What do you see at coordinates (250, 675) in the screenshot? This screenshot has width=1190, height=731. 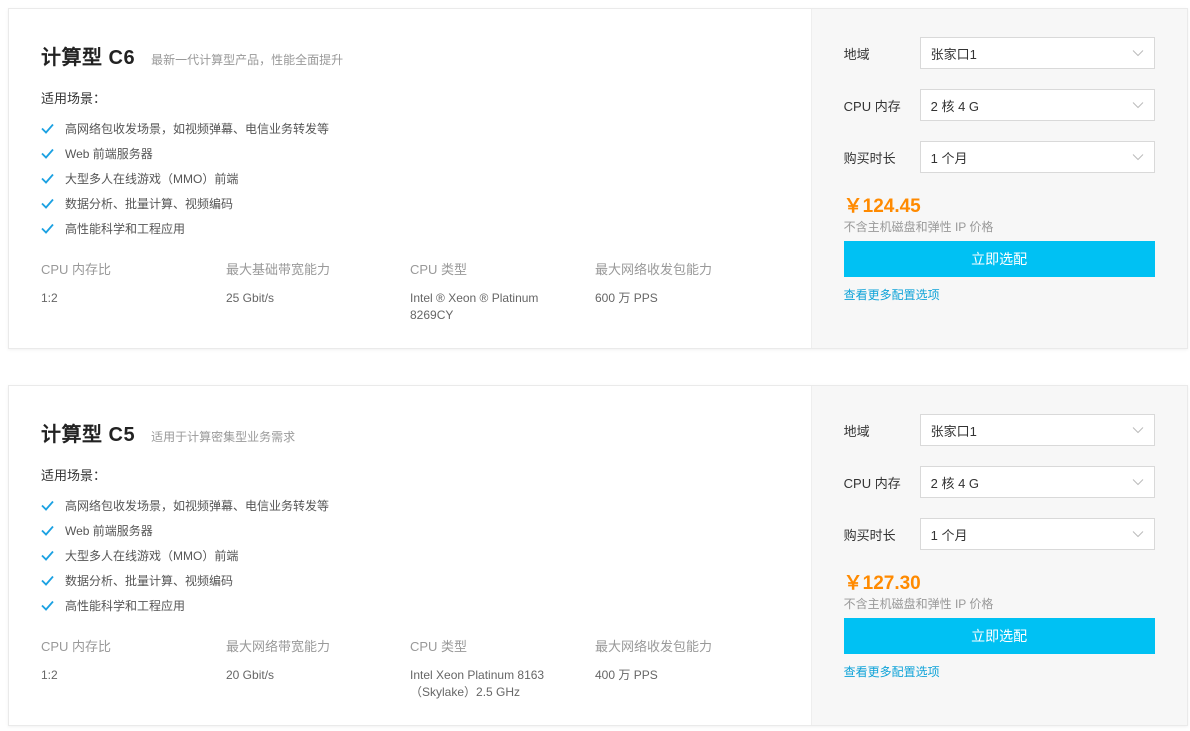 I see `spec-value: 20 Gbit/s` at bounding box center [250, 675].